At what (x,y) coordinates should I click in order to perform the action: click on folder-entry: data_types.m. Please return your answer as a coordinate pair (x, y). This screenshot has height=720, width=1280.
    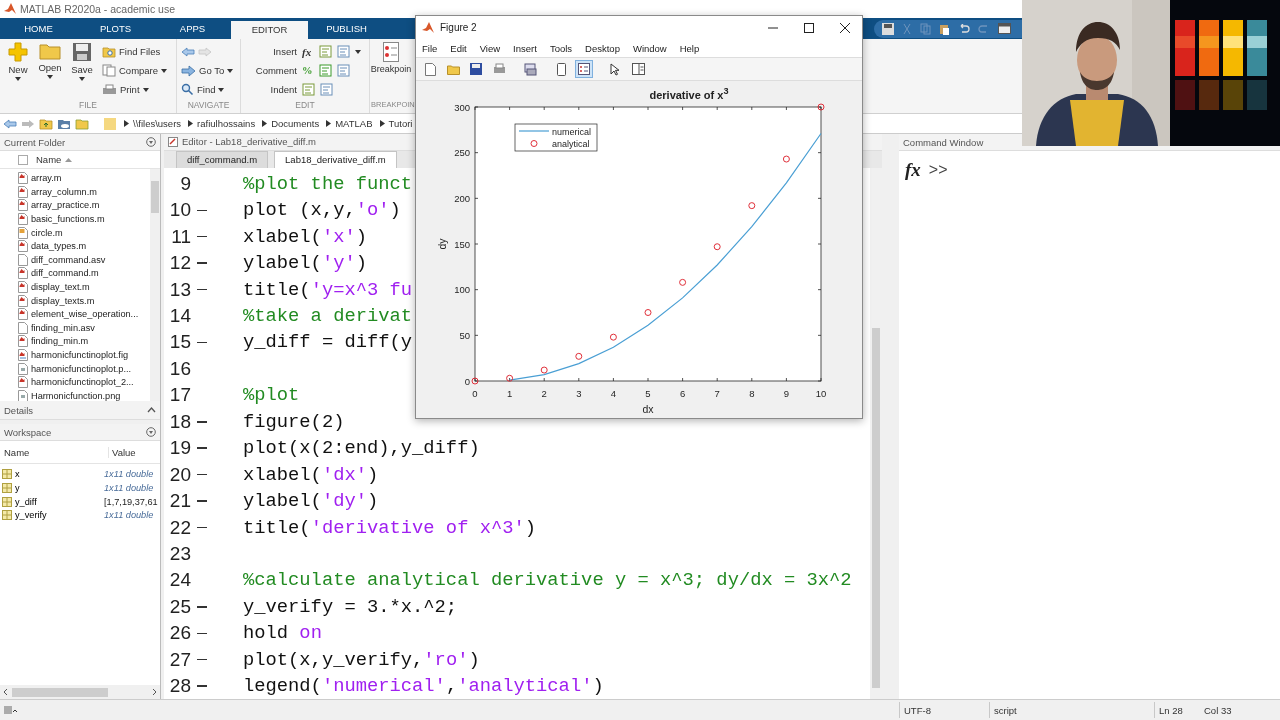
    Looking at the image, I should click on (75, 246).